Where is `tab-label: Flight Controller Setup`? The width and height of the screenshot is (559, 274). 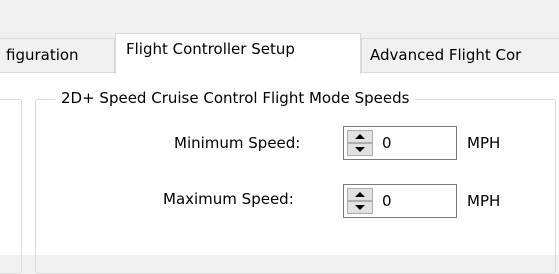
tab-label: Flight Controller Setup is located at coordinates (210, 49).